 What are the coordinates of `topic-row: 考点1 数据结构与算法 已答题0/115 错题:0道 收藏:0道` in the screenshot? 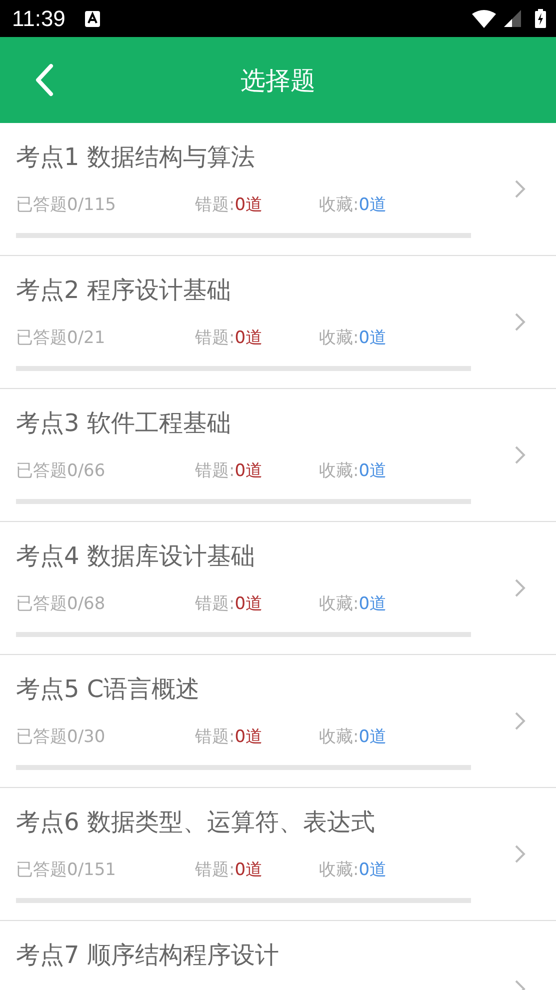 It's located at (278, 189).